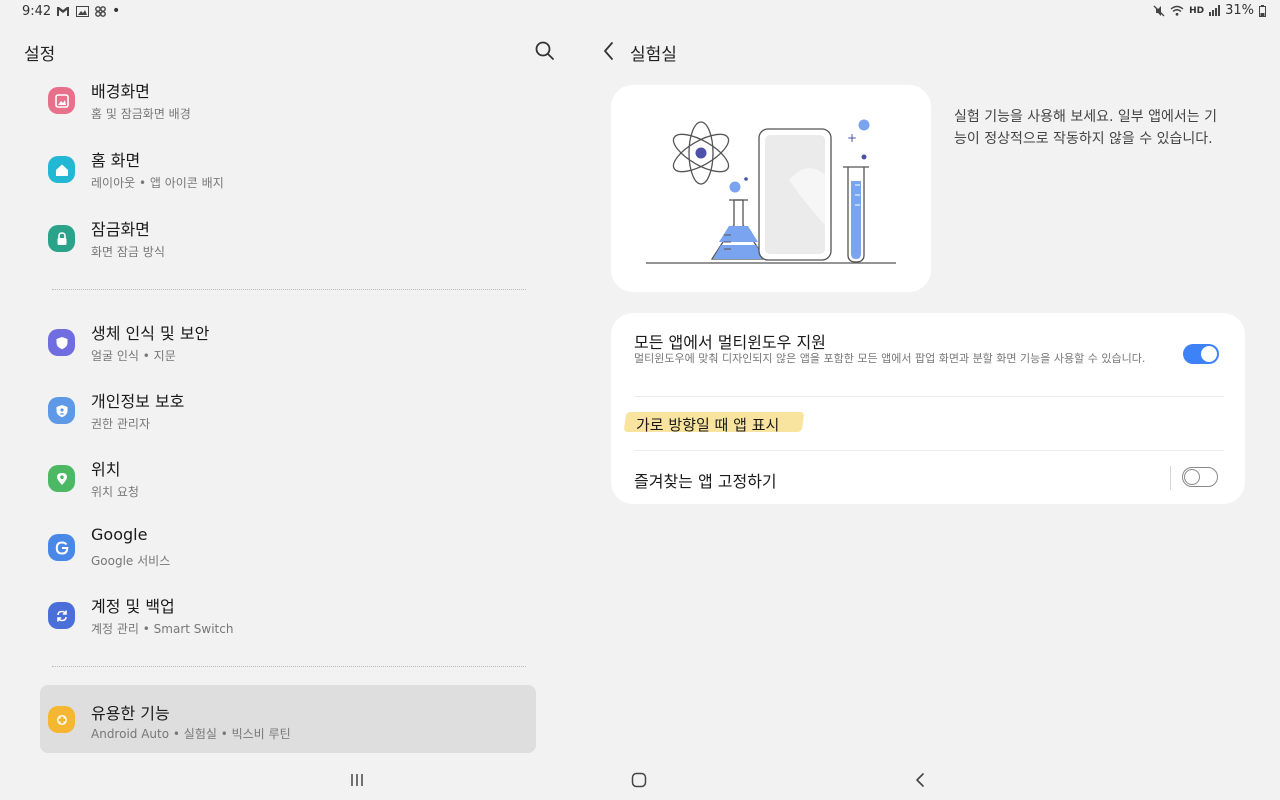 The width and height of the screenshot is (1280, 800). Describe the element at coordinates (191, 734) in the screenshot. I see `item-subtitle: Android Auto • 실험실 • 빅스비 루틴` at that location.